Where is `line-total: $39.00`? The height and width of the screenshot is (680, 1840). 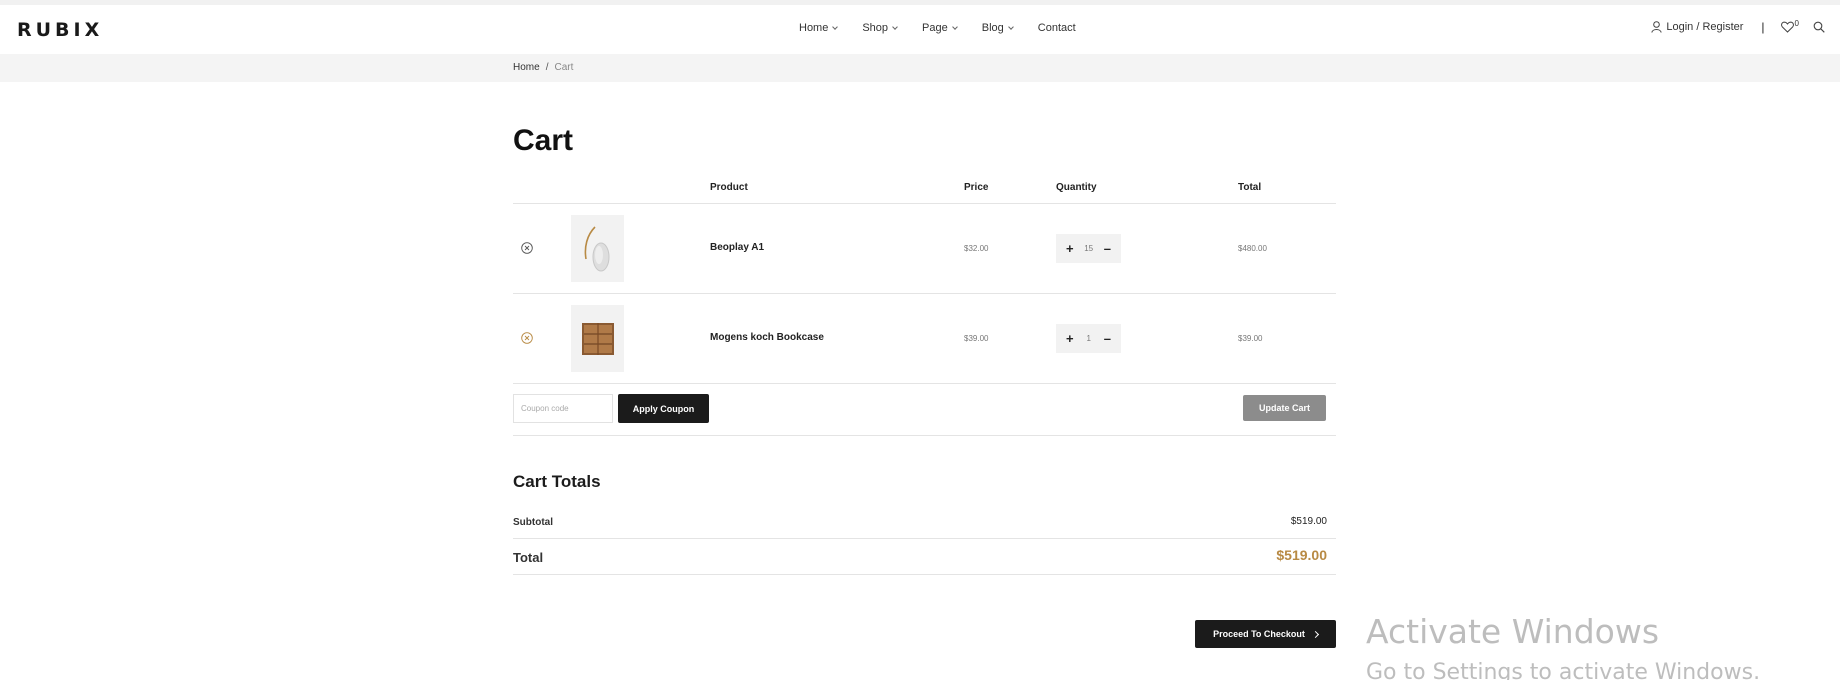 line-total: $39.00 is located at coordinates (1250, 338).